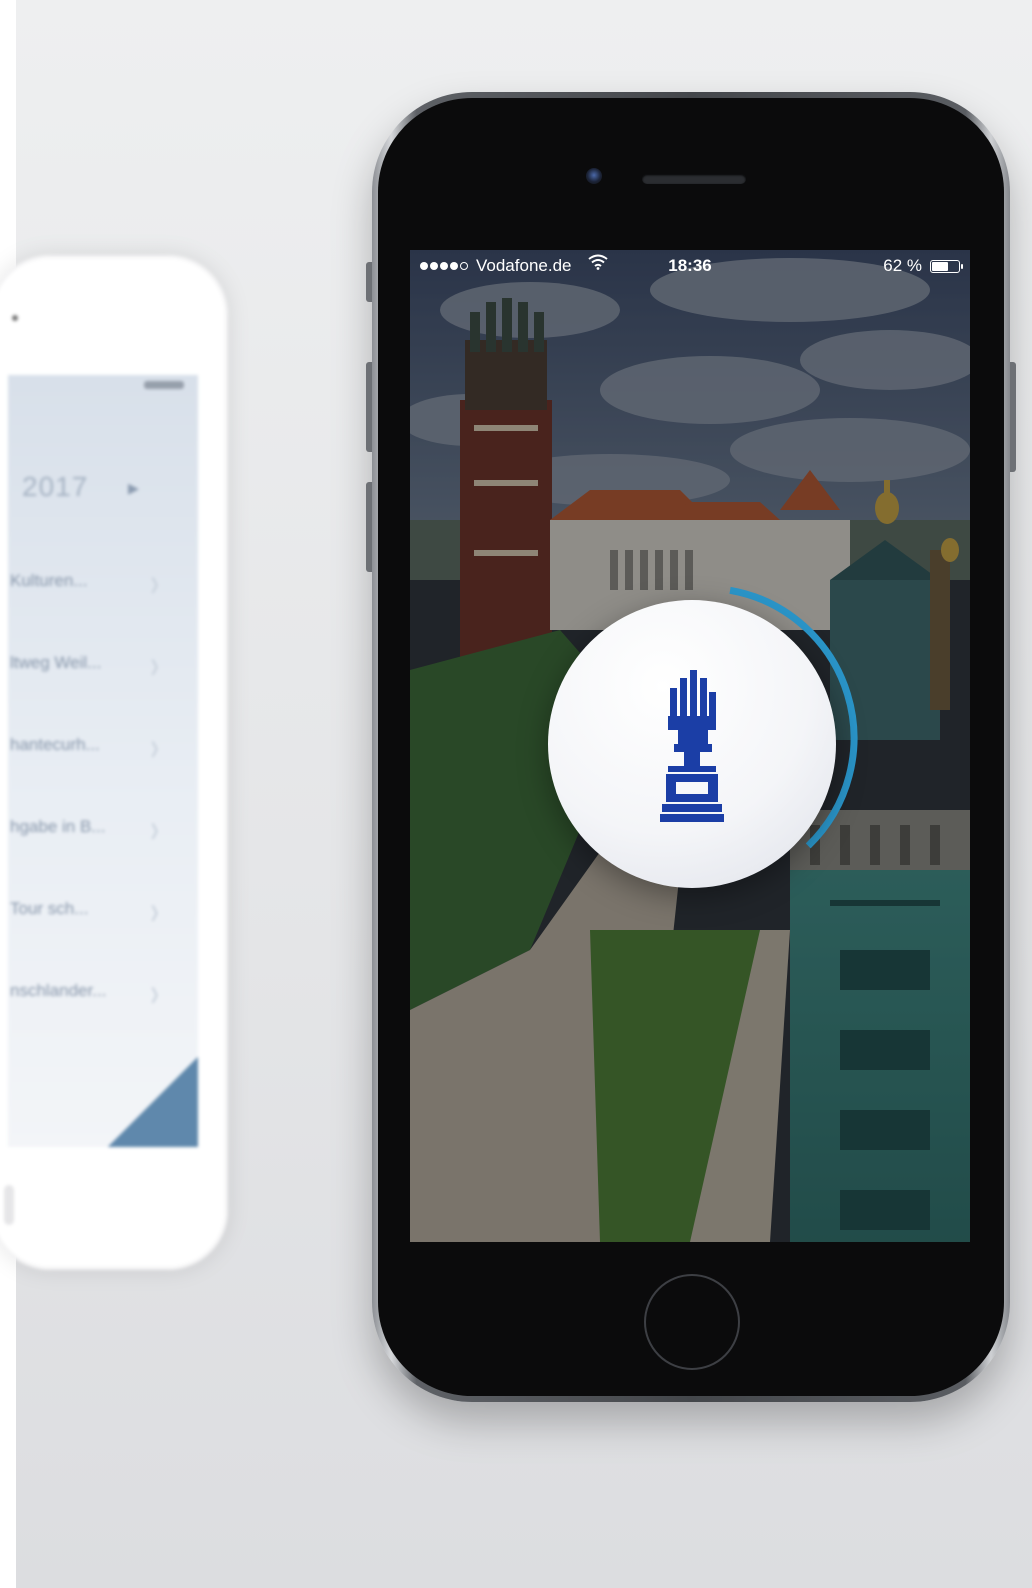 The width and height of the screenshot is (1032, 1588). Describe the element at coordinates (103, 585) in the screenshot. I see `list-item: Kulturen... ›` at that location.